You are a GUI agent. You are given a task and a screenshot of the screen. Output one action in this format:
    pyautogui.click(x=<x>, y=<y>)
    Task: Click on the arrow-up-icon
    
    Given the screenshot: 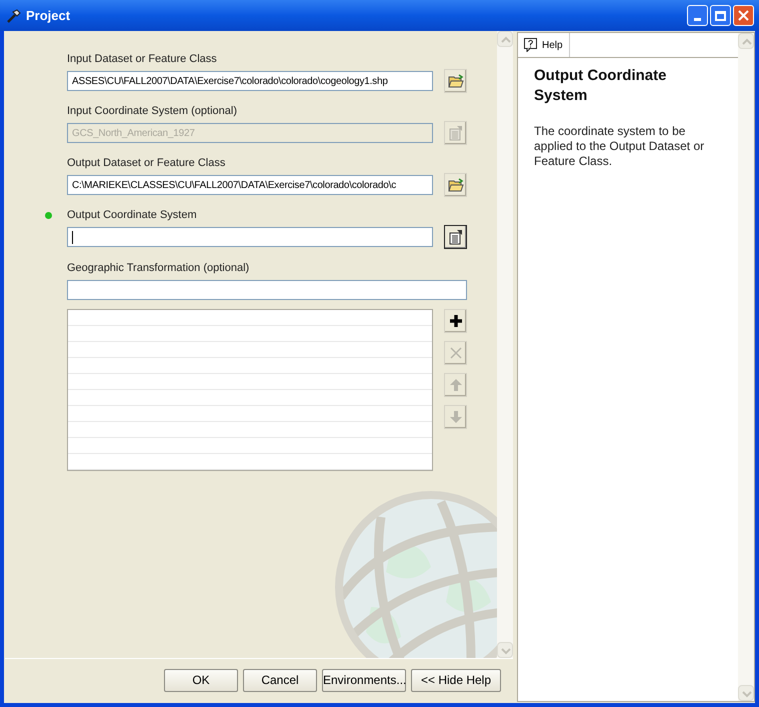 What is the action you would take?
    pyautogui.click(x=455, y=385)
    